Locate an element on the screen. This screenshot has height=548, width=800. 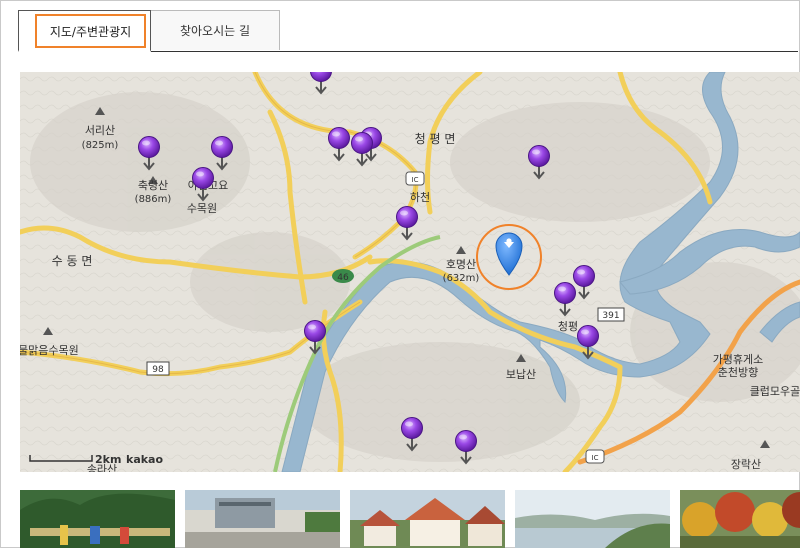
tab-directions-label: 찾아오시는 길 is located at coordinates (215, 31).